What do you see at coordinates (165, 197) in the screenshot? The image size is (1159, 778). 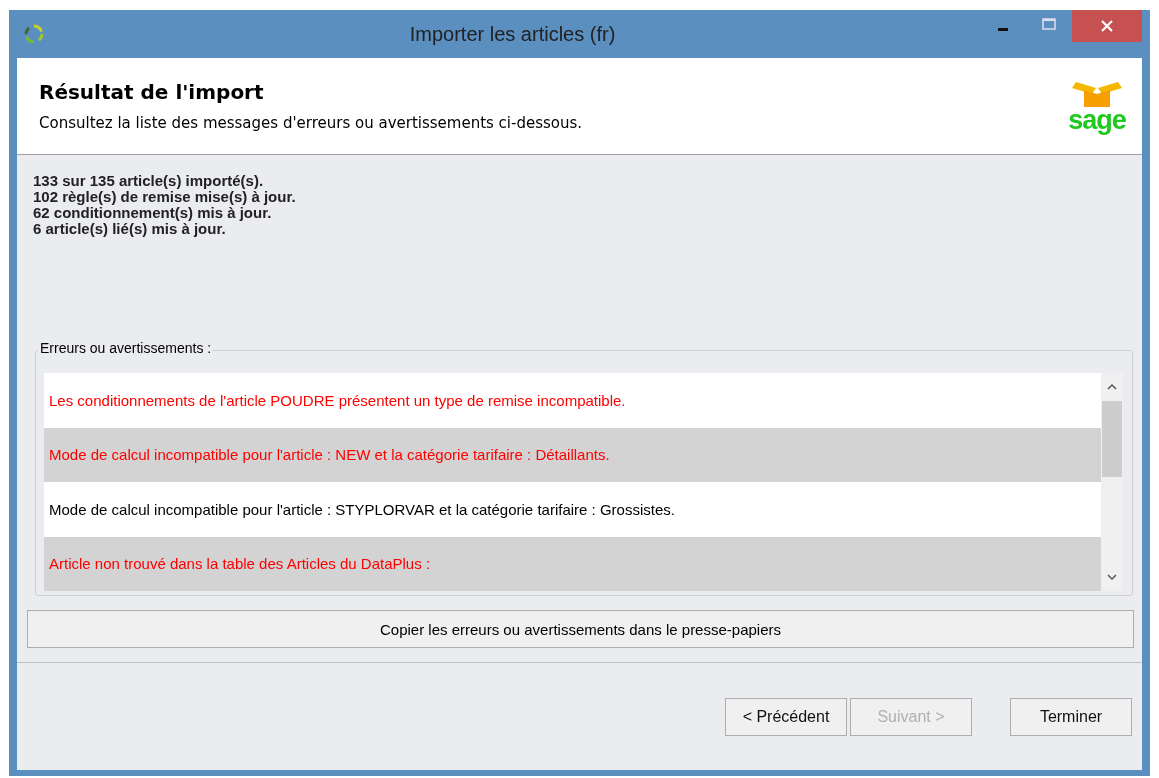 I see `summary-line: 102 règle(s) de remise mise(s) à jour.` at bounding box center [165, 197].